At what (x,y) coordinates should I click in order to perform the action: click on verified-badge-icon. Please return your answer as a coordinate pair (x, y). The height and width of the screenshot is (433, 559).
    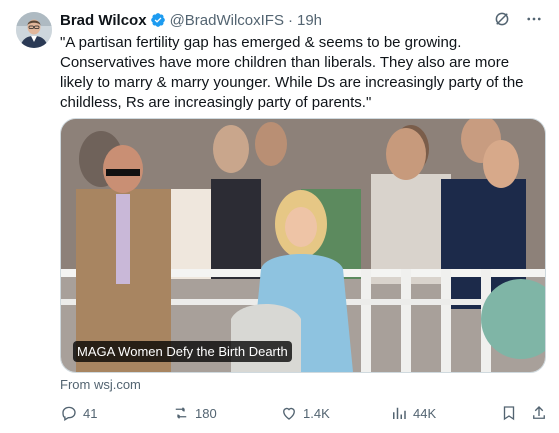
    Looking at the image, I should click on (158, 20).